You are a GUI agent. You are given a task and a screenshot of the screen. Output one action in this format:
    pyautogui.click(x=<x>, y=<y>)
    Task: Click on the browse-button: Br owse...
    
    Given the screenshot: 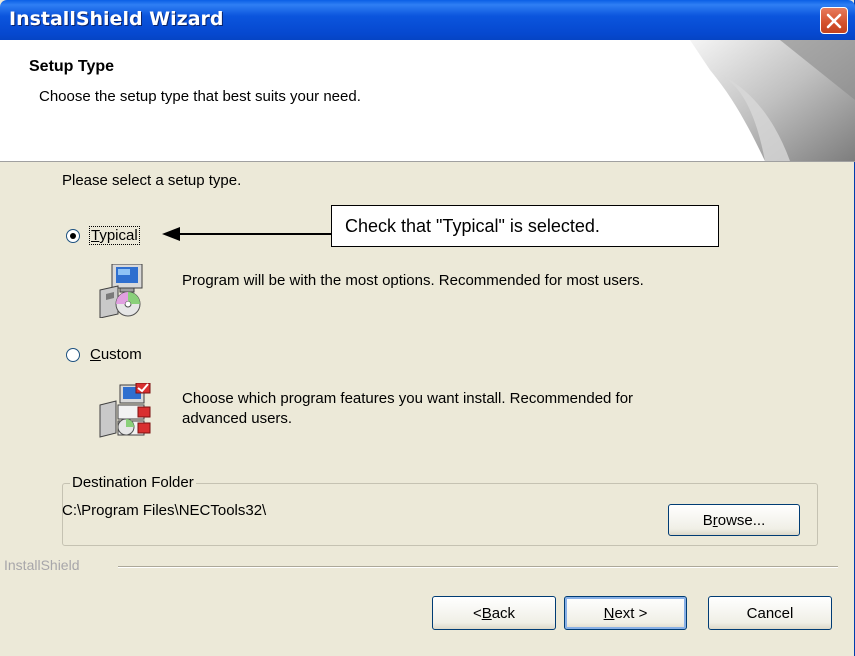 What is the action you would take?
    pyautogui.click(x=734, y=520)
    